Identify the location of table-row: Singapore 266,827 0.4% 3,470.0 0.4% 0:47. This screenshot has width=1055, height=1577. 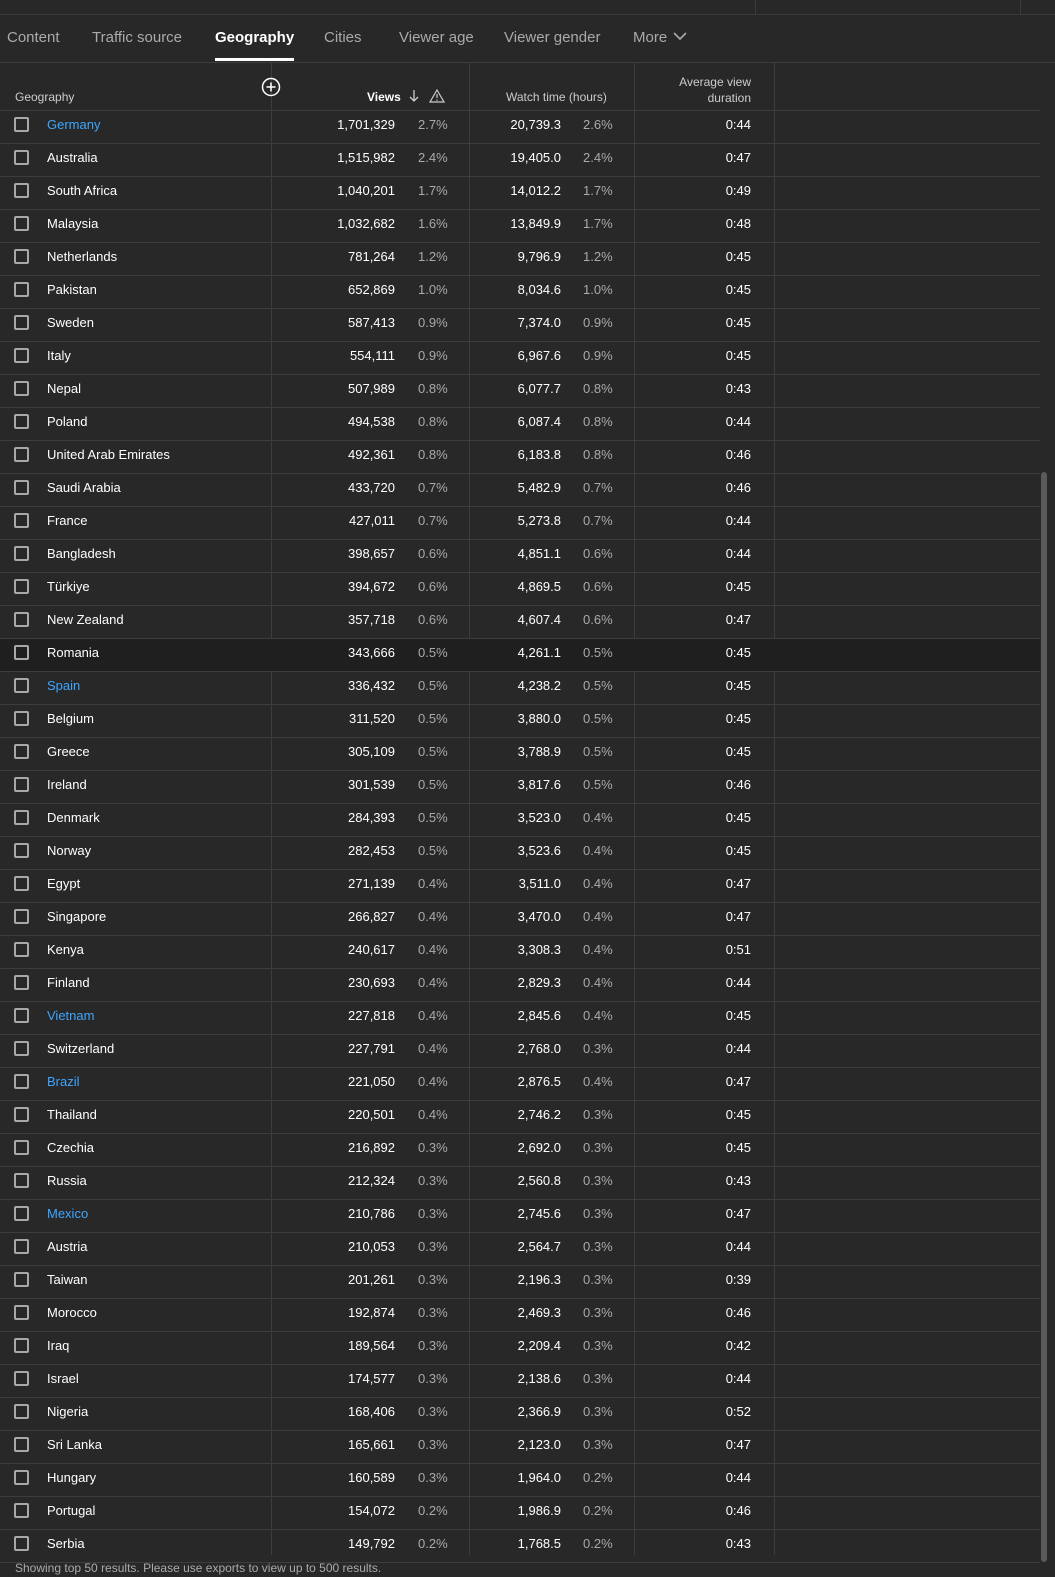
(520, 919).